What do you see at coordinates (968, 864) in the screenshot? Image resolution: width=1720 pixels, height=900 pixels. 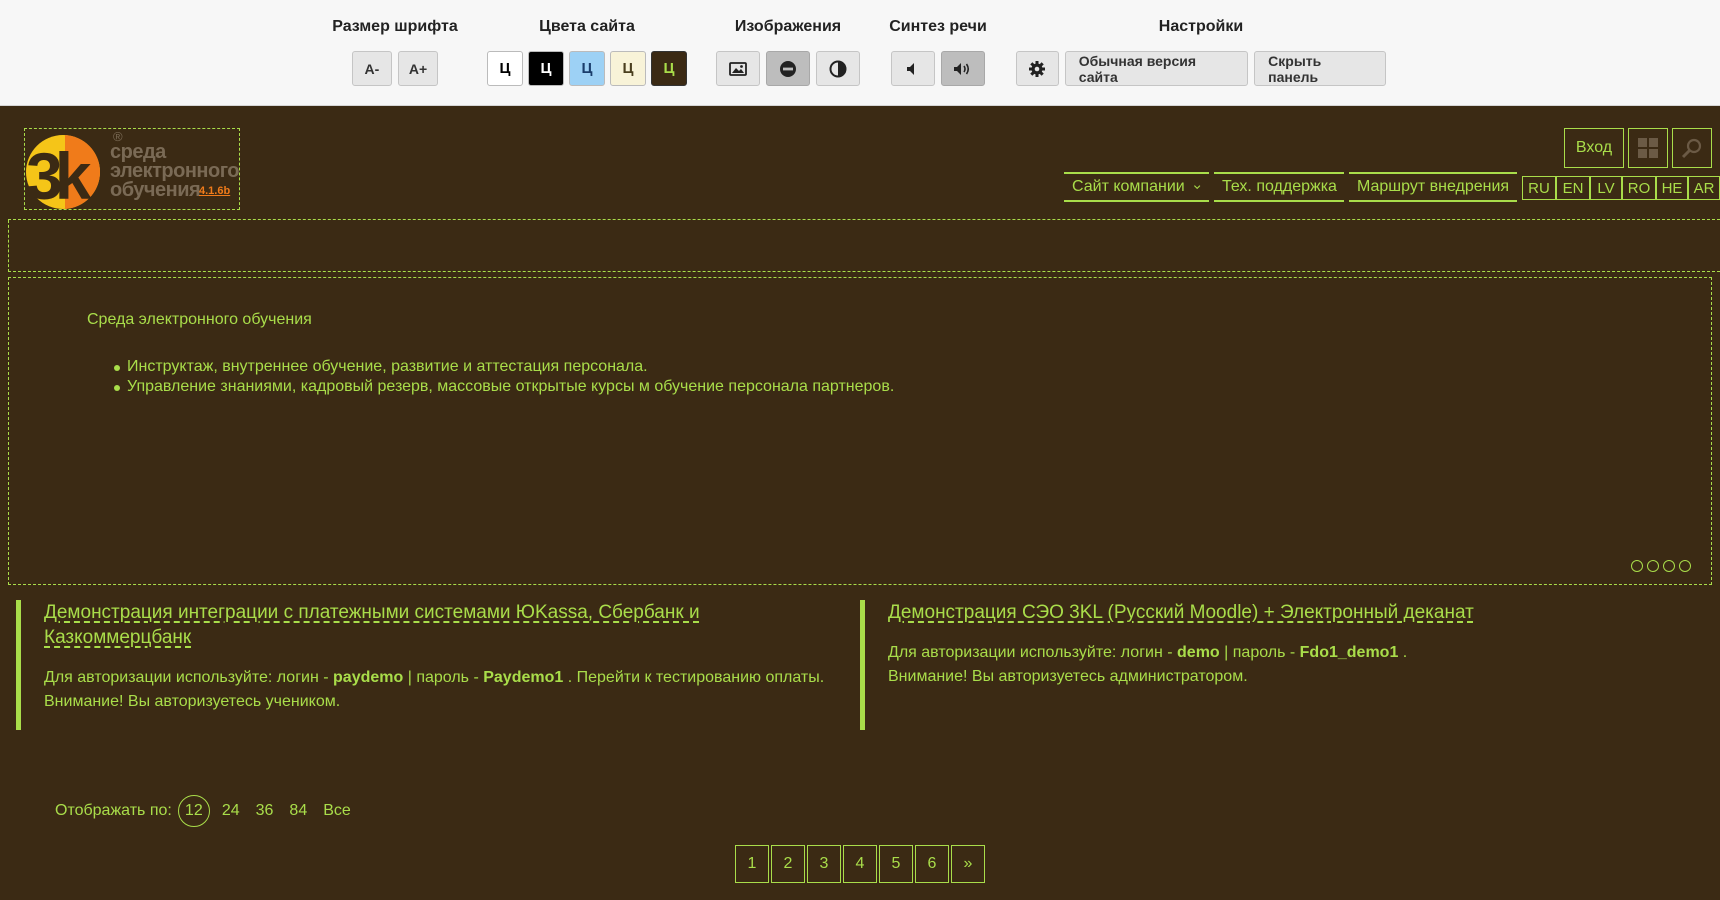 I see `page-next: »` at bounding box center [968, 864].